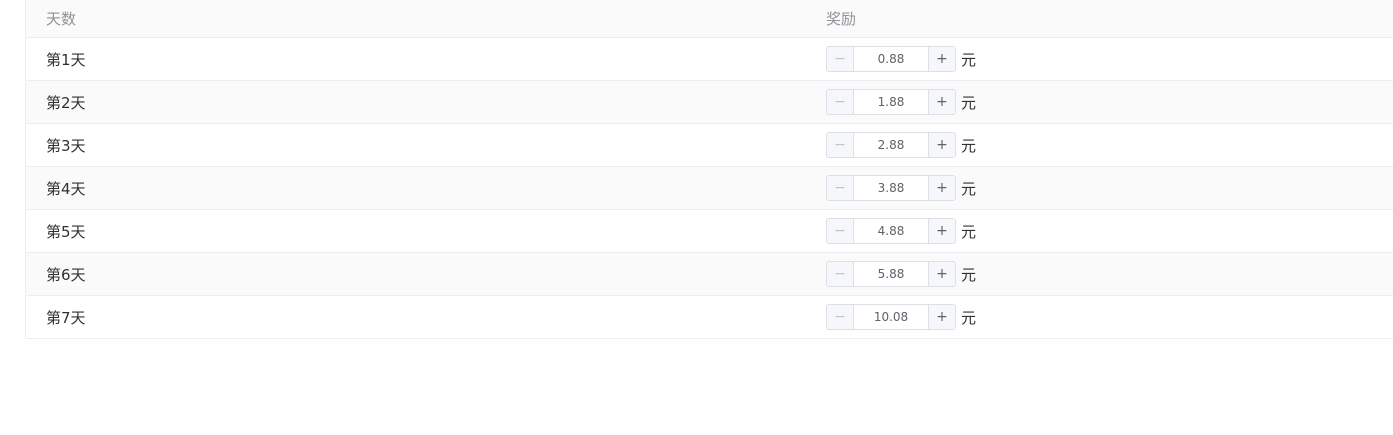 The image size is (1393, 435). What do you see at coordinates (66, 231) in the screenshot?
I see `day-label: 第5天` at bounding box center [66, 231].